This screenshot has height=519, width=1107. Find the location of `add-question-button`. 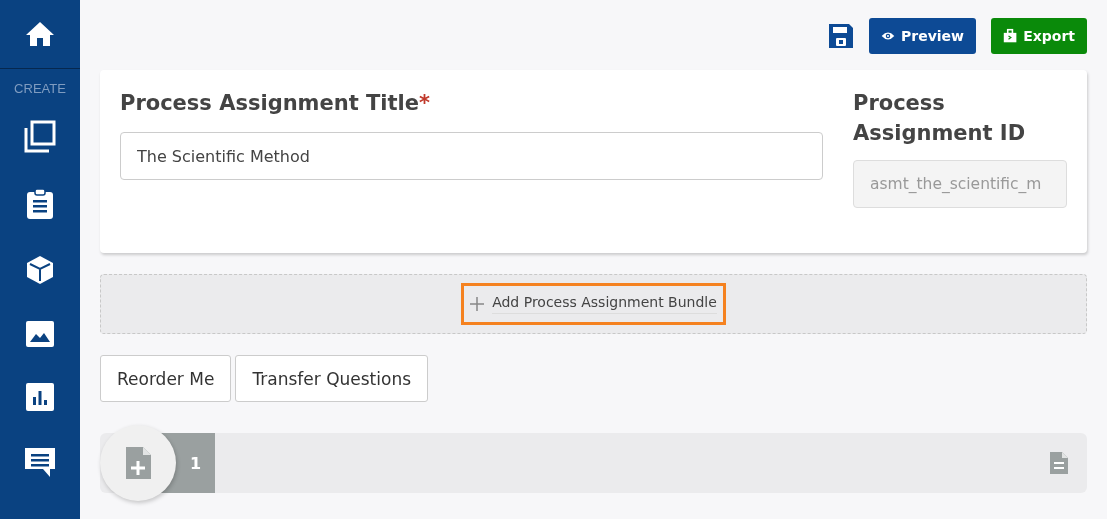

add-question-button is located at coordinates (138, 463).